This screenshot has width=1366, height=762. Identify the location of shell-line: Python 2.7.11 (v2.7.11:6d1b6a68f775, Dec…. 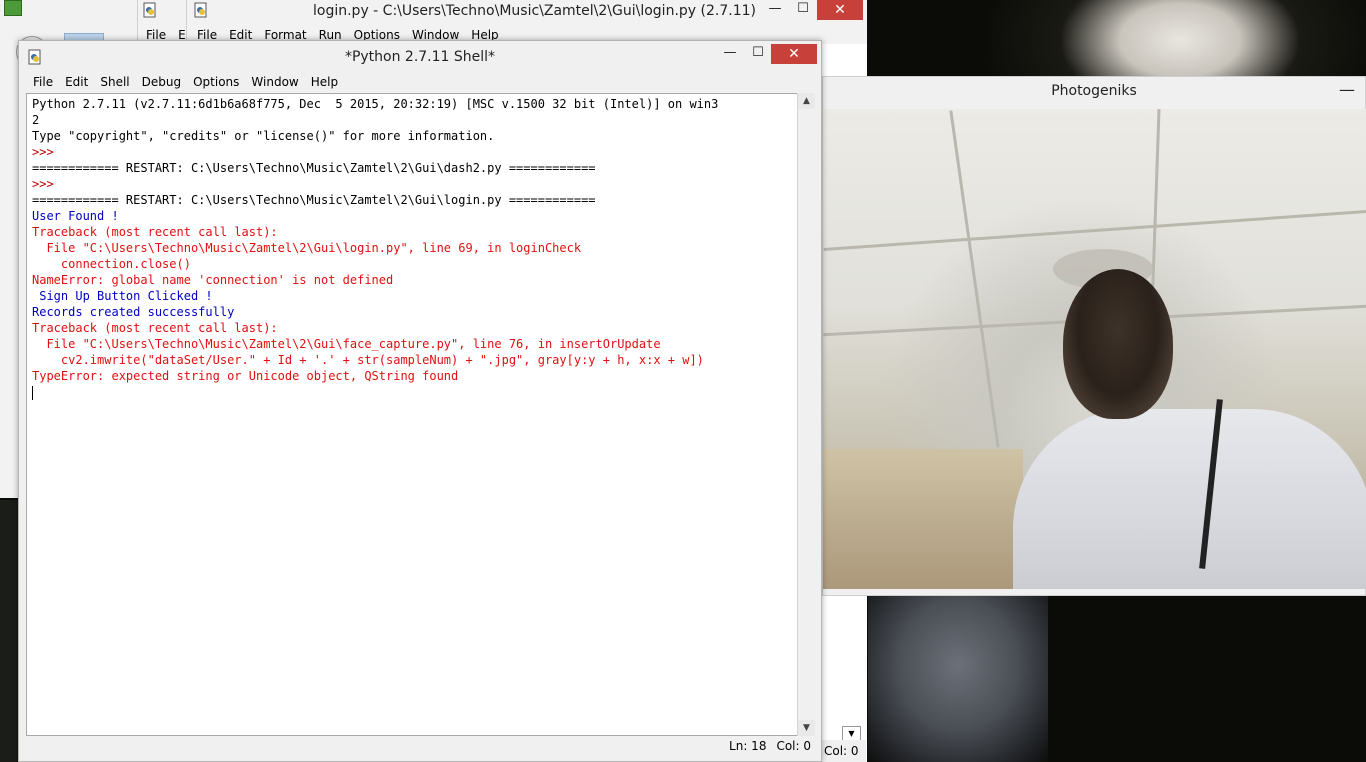
(375, 104).